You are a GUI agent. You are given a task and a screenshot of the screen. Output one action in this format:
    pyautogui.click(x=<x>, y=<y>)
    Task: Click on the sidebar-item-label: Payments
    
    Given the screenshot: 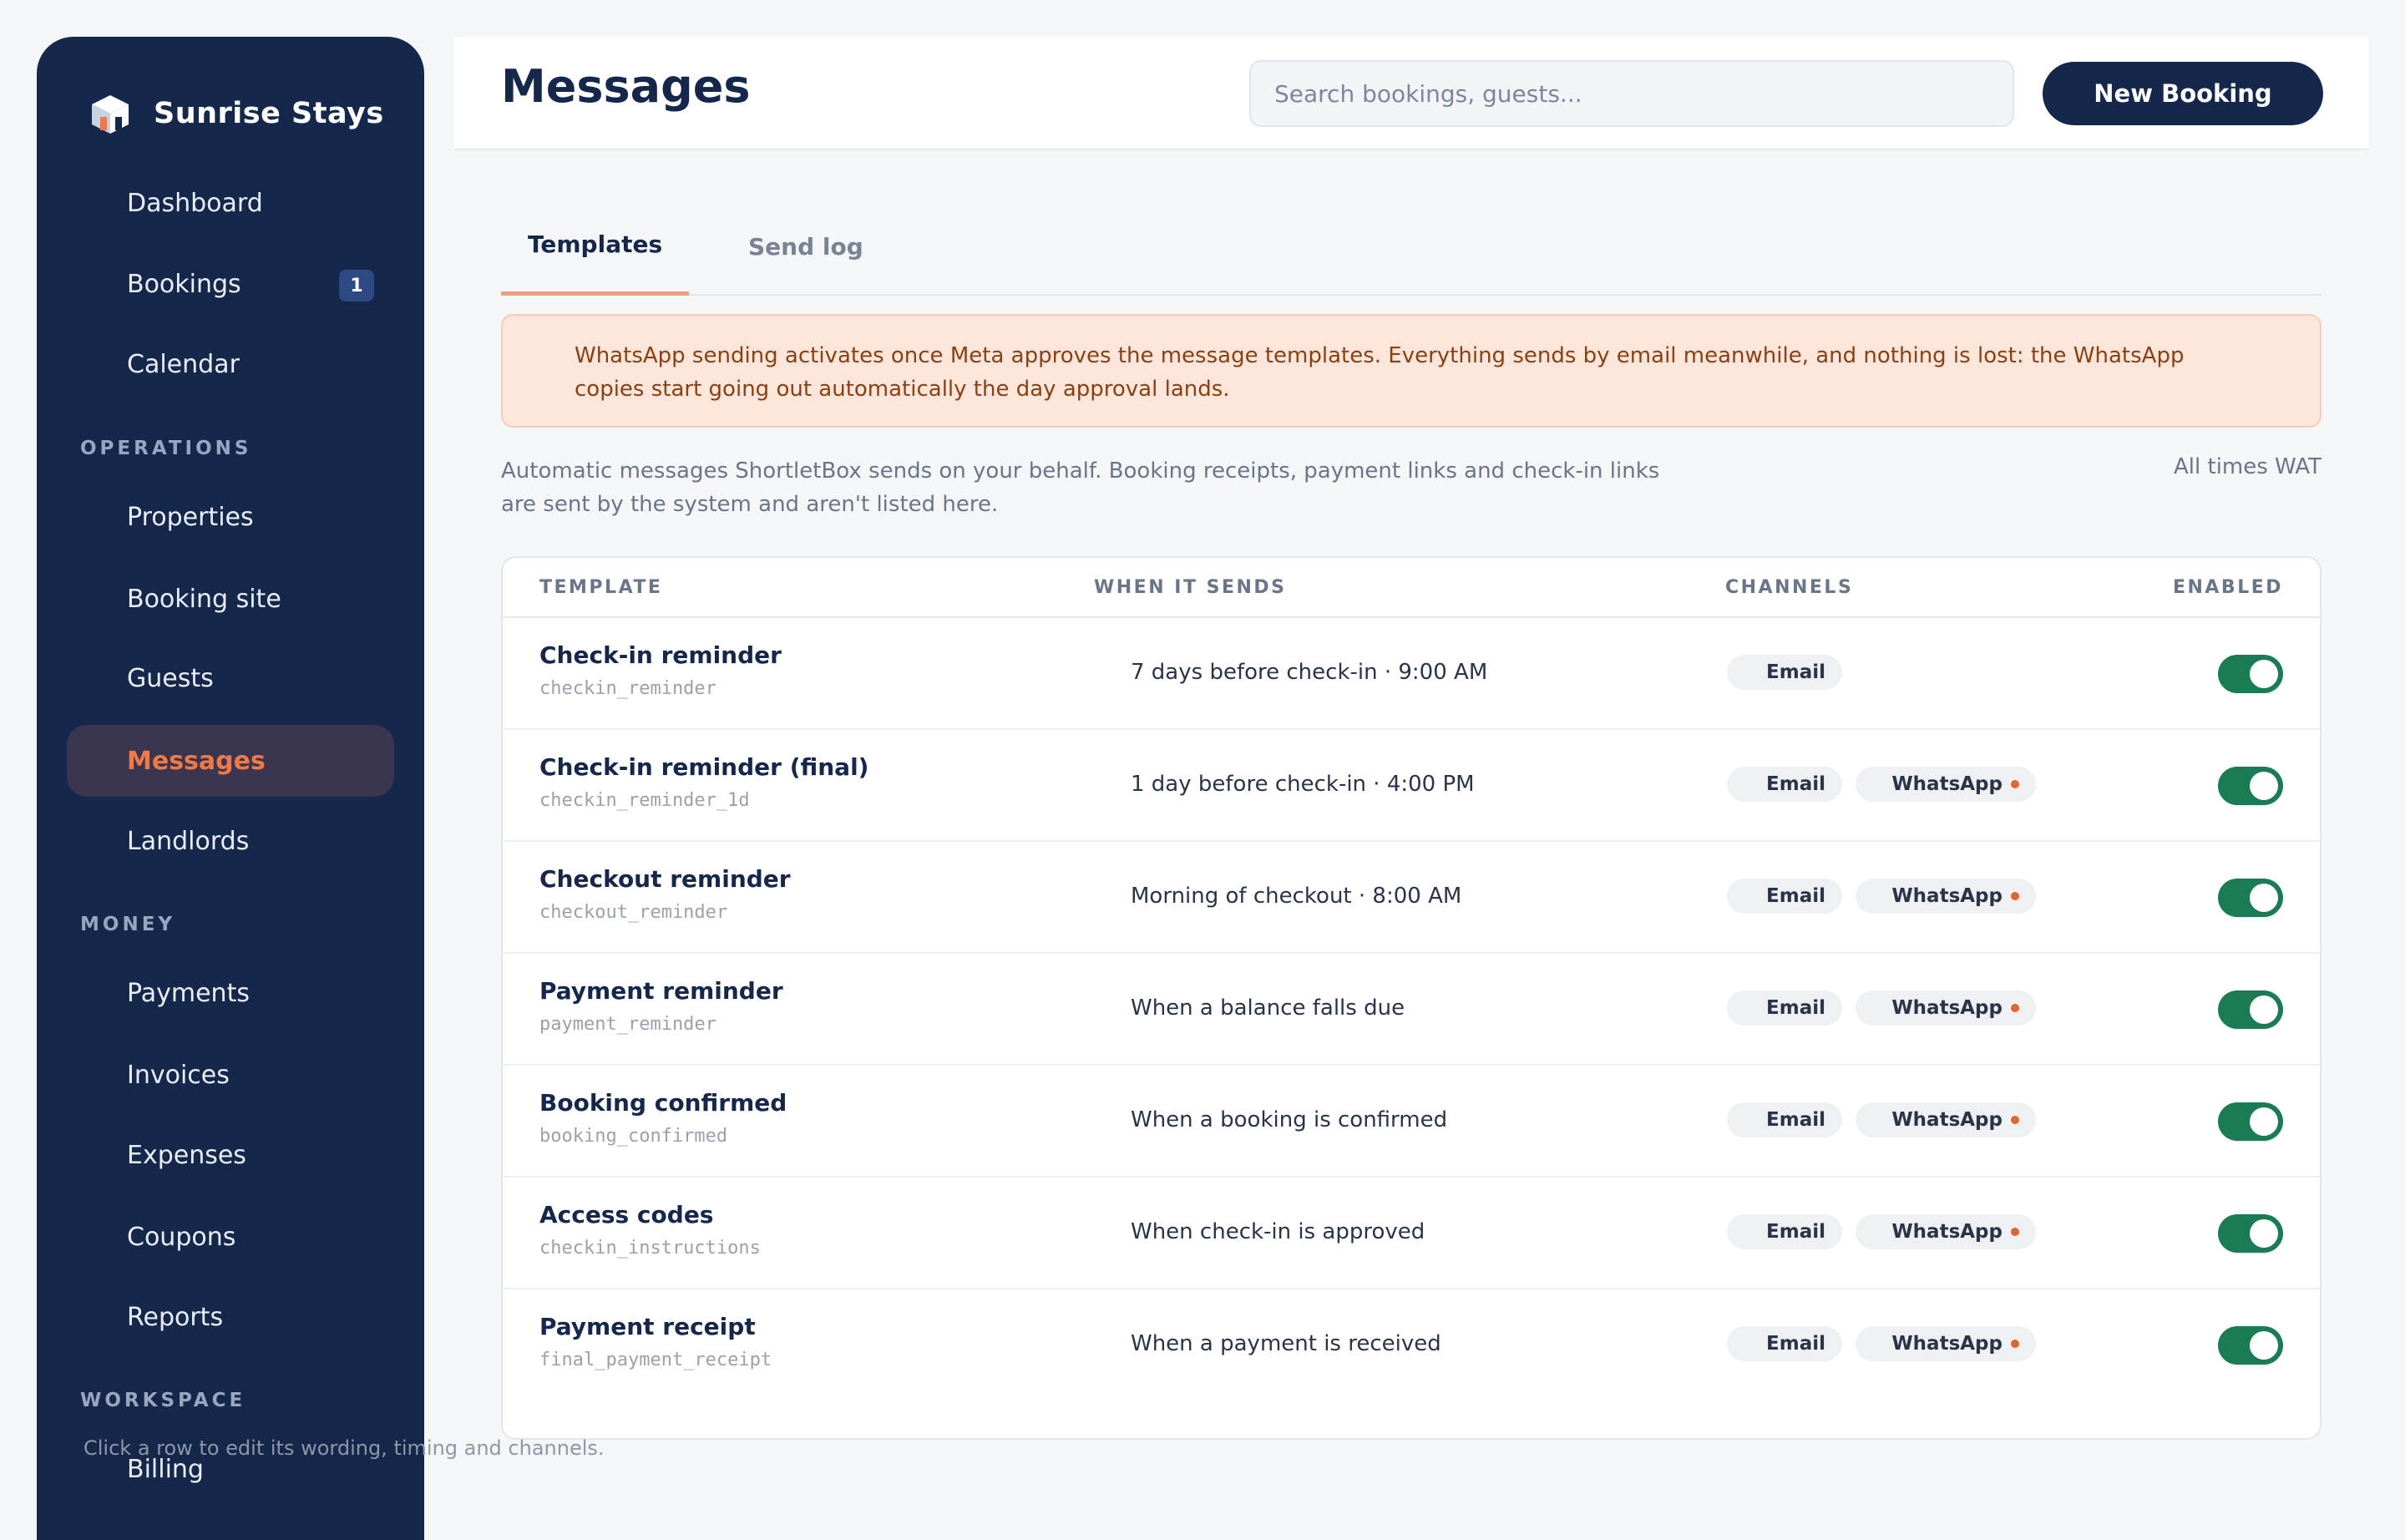 What is the action you would take?
    pyautogui.click(x=188, y=993)
    